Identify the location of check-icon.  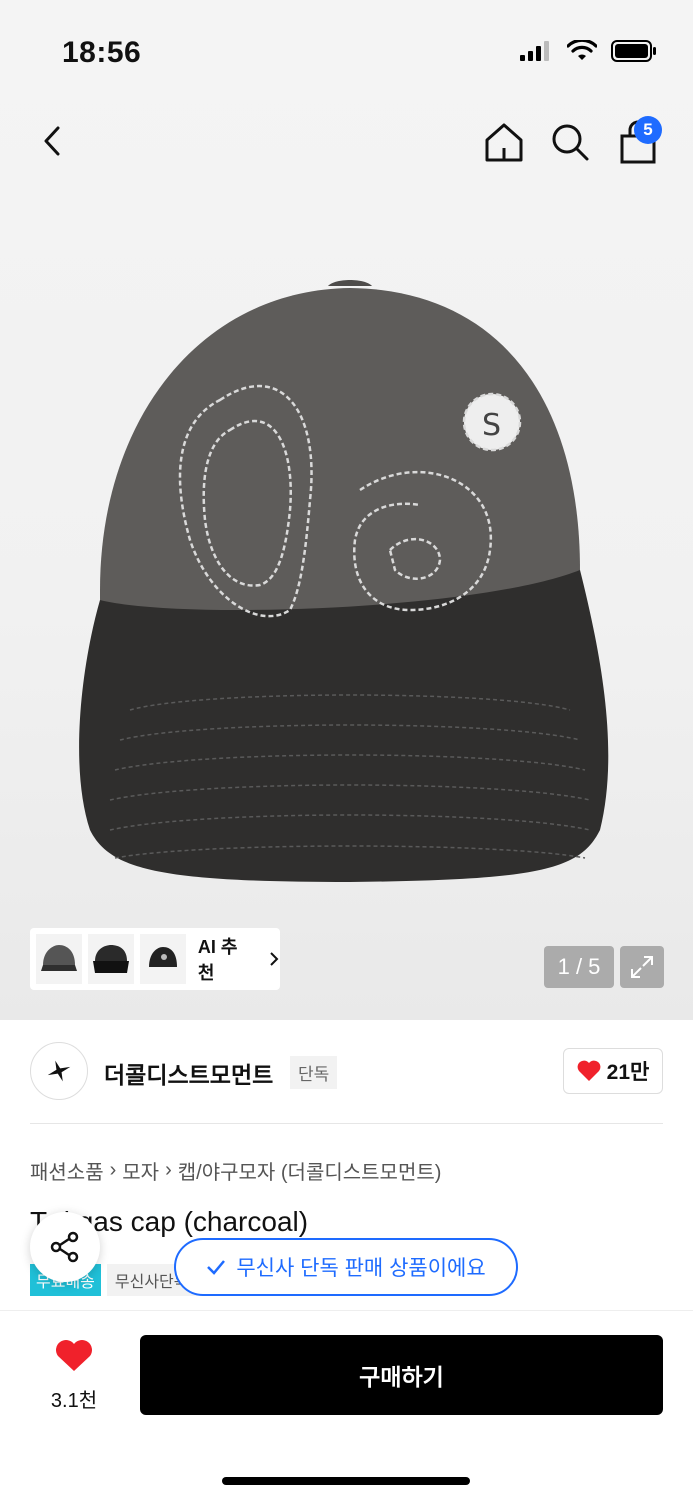
(216, 1267).